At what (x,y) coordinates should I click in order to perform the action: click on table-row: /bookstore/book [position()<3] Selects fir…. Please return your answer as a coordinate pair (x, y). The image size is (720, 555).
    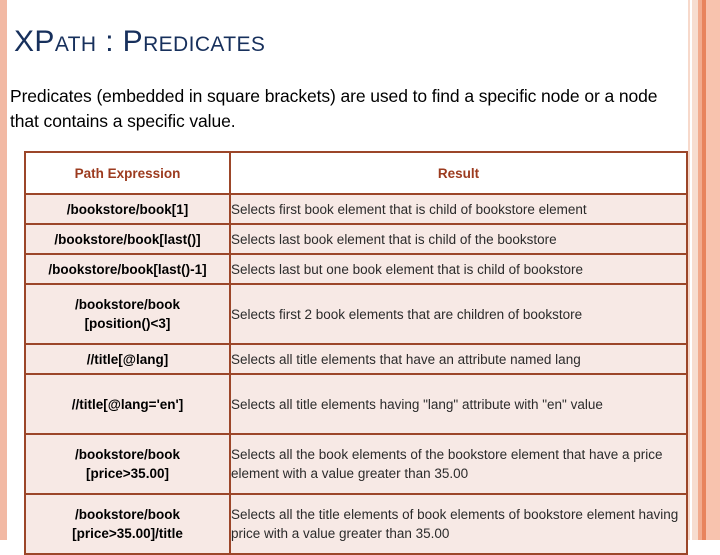
    Looking at the image, I should click on (356, 314).